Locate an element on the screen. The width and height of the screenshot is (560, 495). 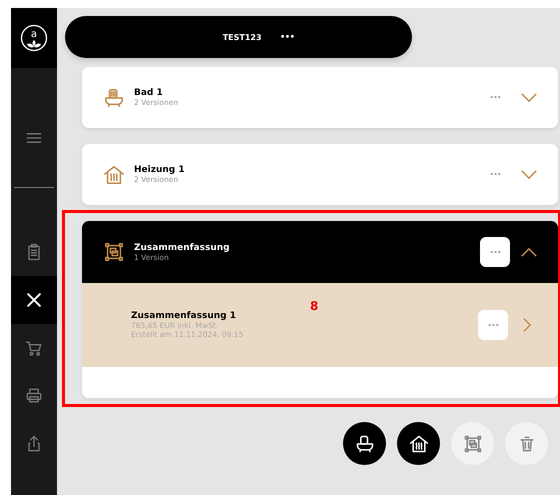
annotation-number: 8 is located at coordinates (314, 306).